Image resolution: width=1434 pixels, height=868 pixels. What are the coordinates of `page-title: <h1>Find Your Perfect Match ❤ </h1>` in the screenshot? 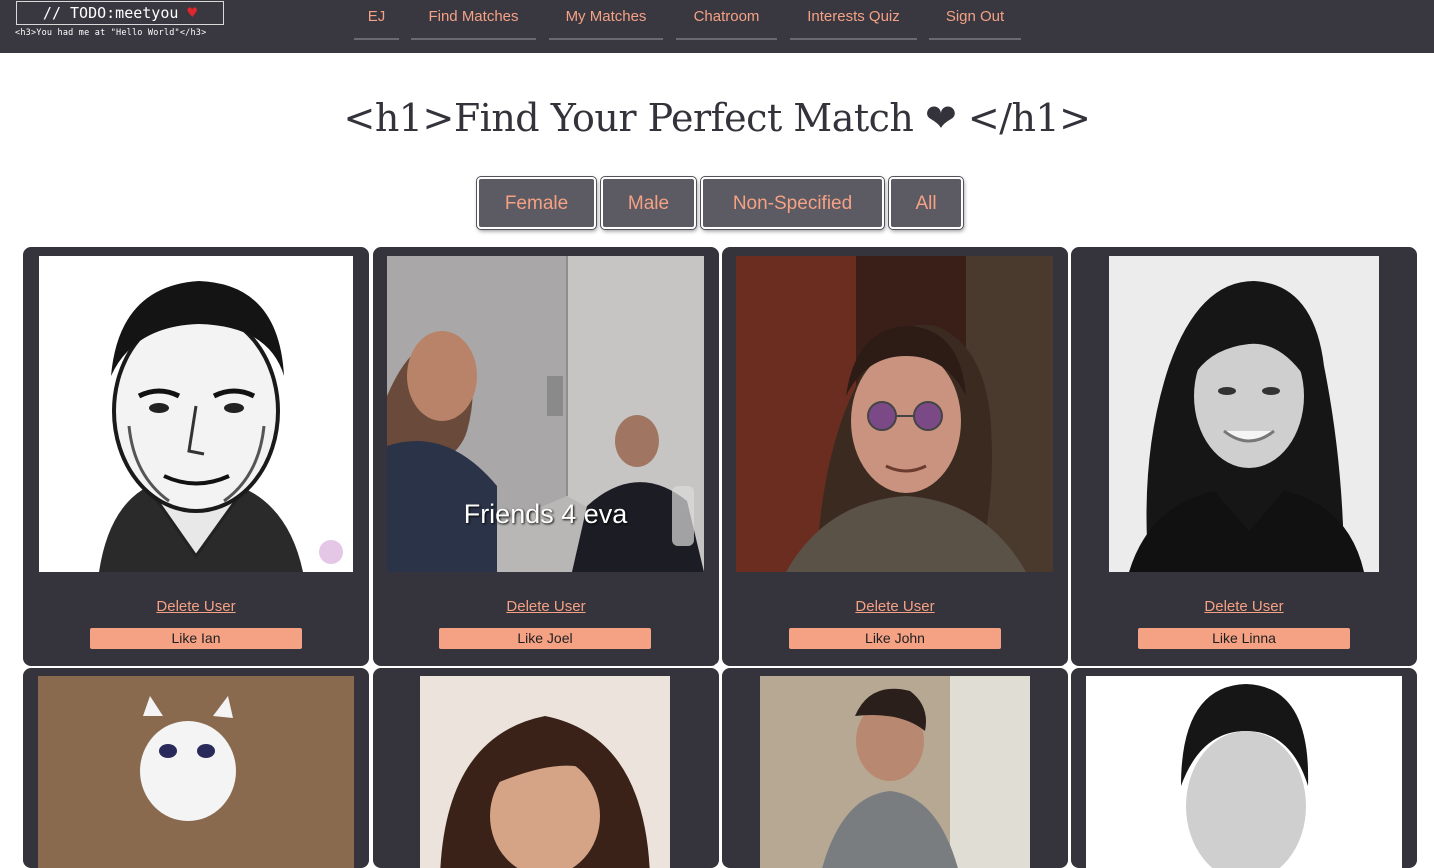 It's located at (717, 118).